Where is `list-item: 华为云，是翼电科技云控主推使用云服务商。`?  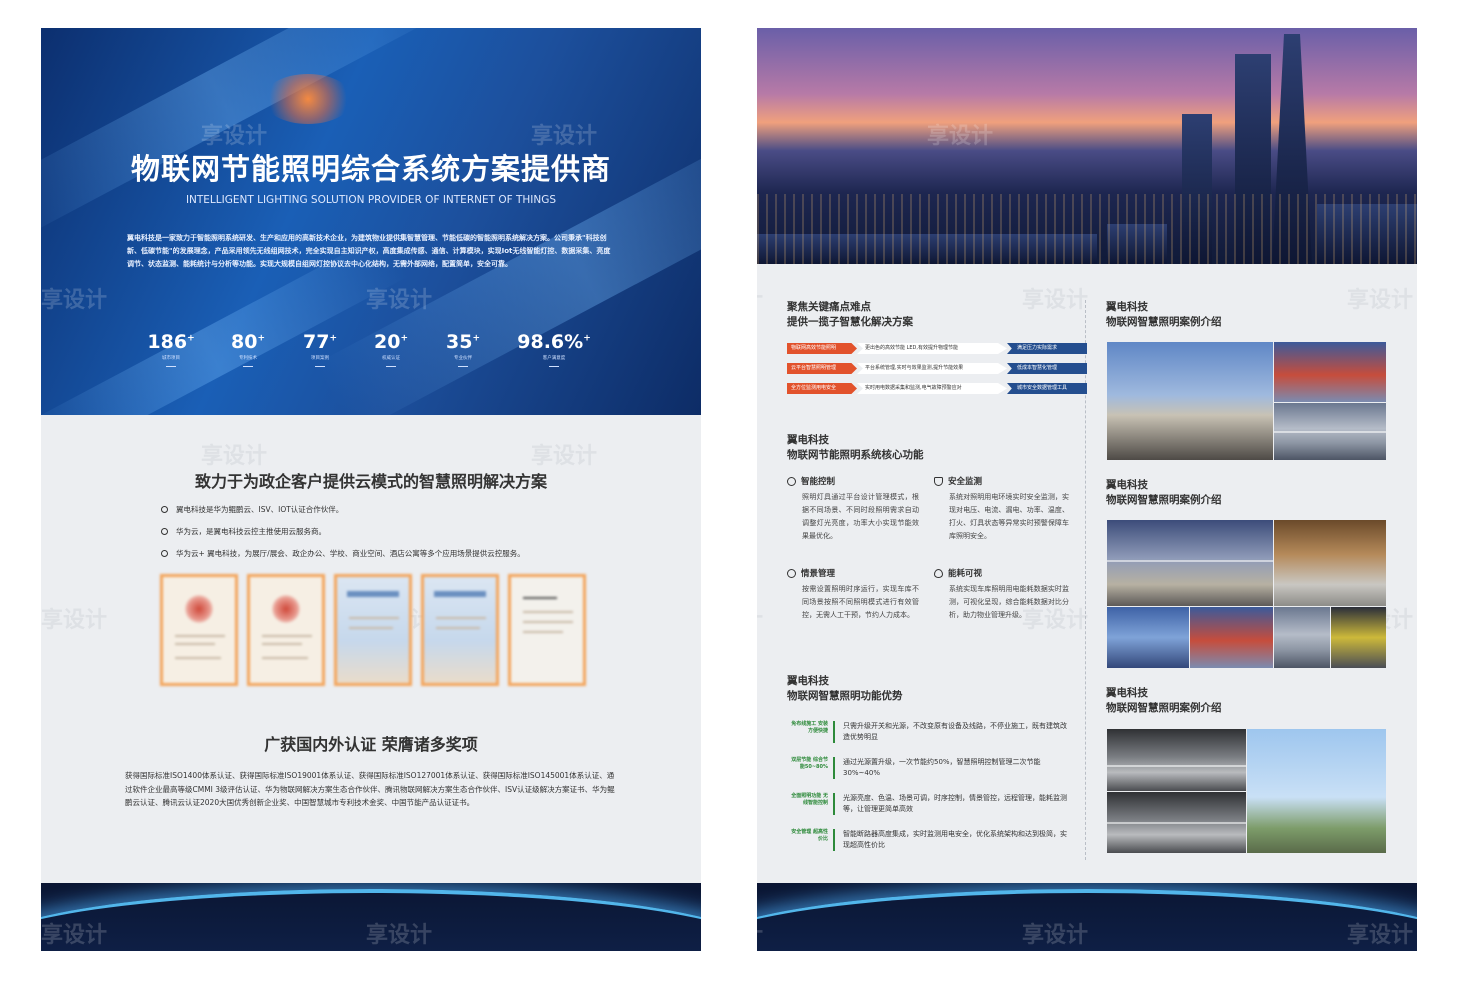
list-item: 华为云，是翼电科技云控主推使用云服务商。 is located at coordinates (343, 531).